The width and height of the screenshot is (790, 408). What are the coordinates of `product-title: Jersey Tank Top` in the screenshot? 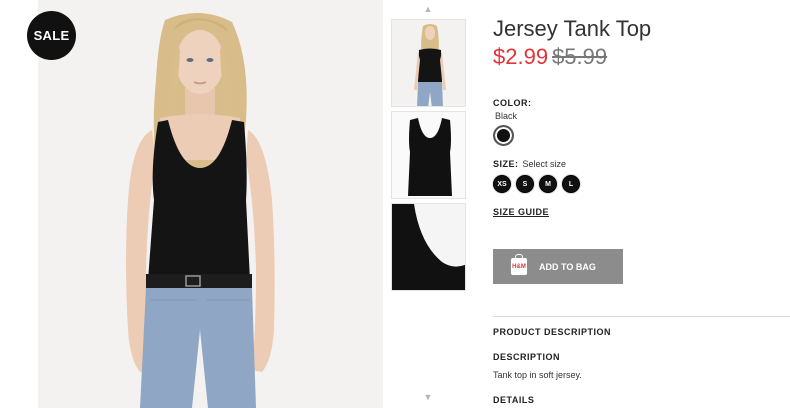 It's located at (572, 28).